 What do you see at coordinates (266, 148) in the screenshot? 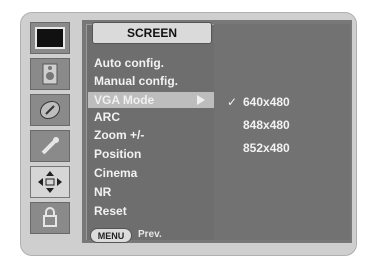
I see `option-852x480: 852x480` at bounding box center [266, 148].